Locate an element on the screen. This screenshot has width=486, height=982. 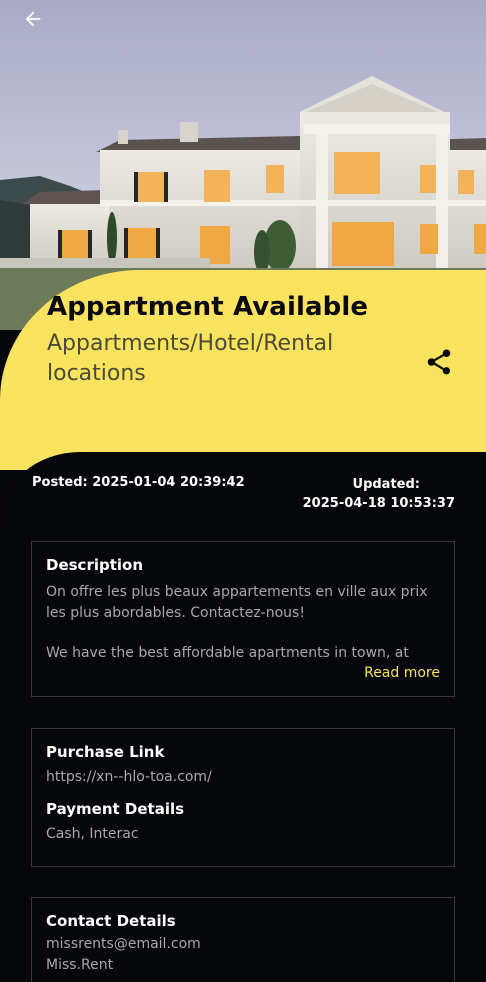
updated-label: Updated: is located at coordinates (386, 484).